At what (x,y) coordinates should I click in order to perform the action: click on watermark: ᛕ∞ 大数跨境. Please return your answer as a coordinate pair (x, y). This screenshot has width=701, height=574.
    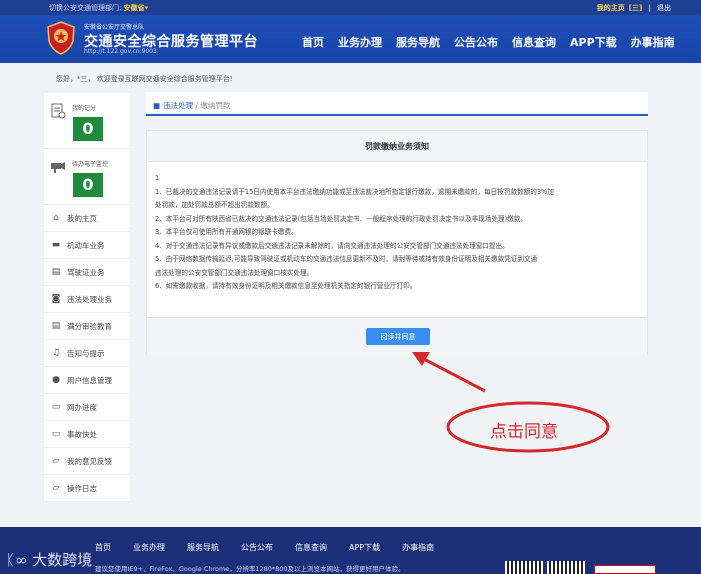
    Looking at the image, I should click on (49, 559).